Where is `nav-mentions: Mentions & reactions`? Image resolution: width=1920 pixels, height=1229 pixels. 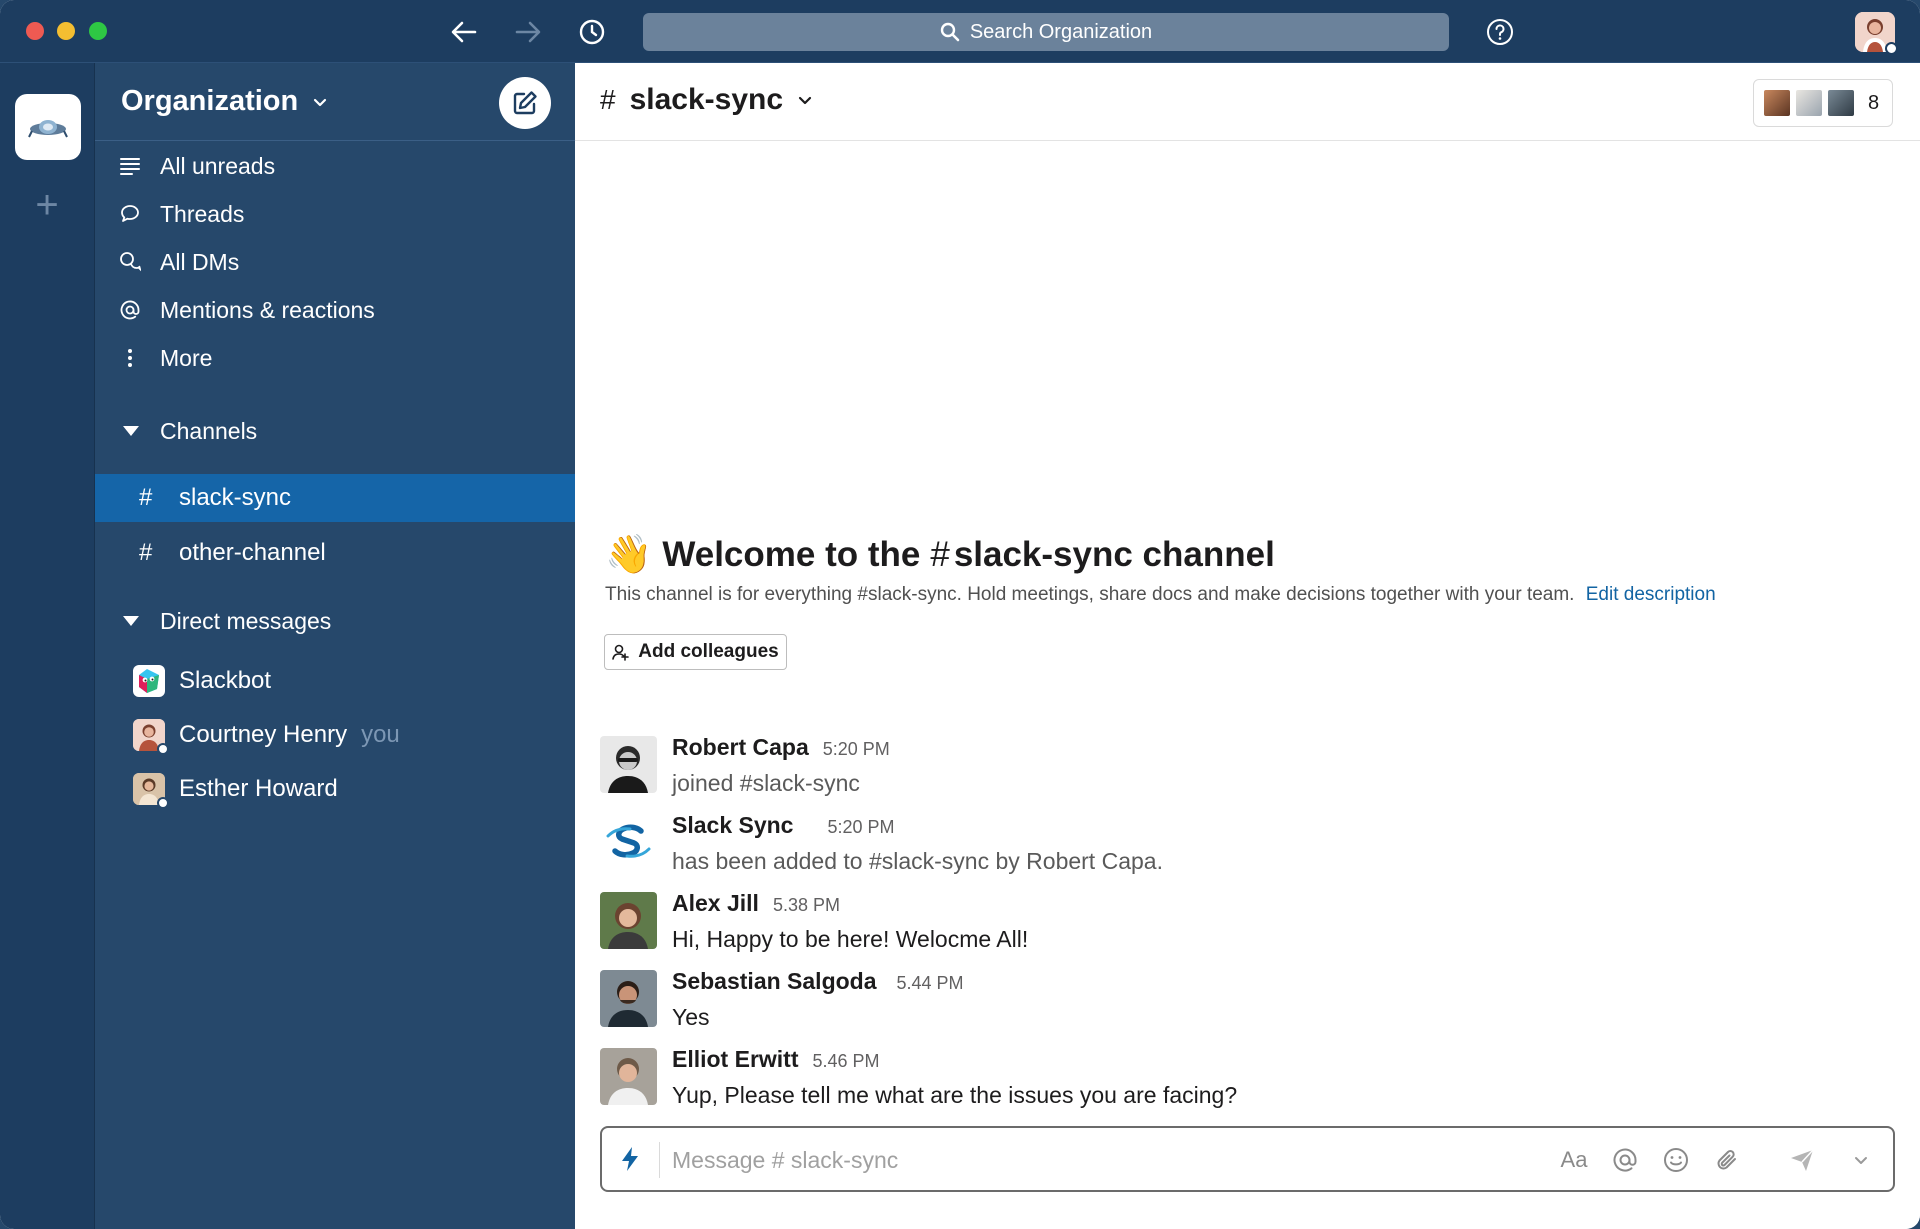
nav-mentions: Mentions & reactions is located at coordinates (335, 310).